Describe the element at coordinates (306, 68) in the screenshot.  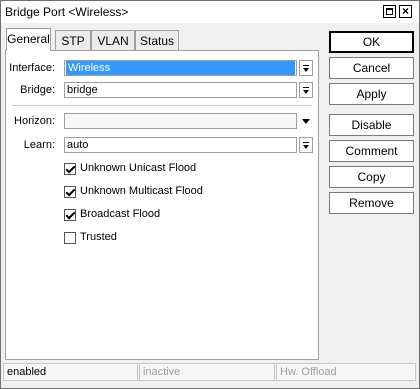
I see `interface-dropdown-icon` at that location.